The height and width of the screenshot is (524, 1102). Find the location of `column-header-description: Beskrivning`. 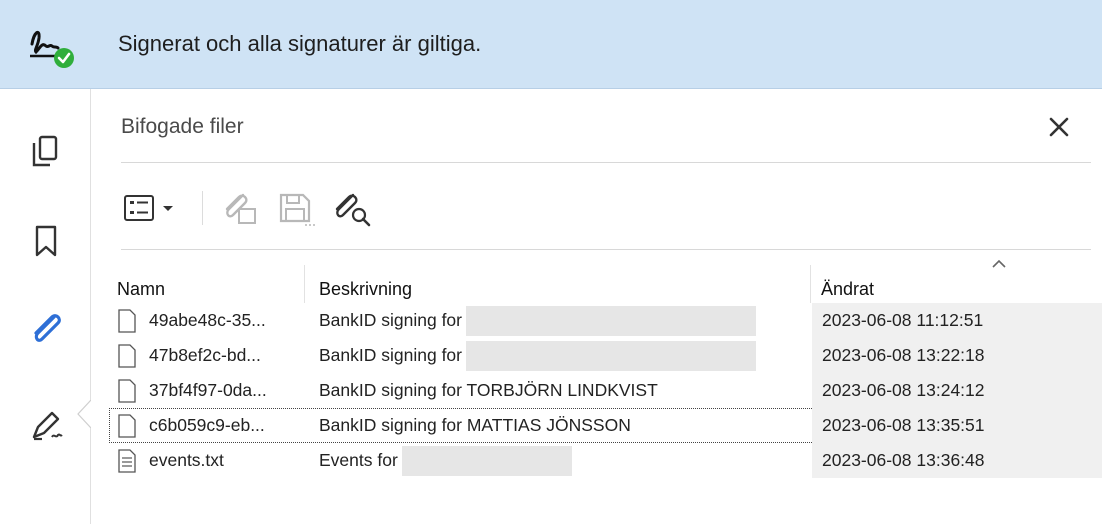

column-header-description: Beskrivning is located at coordinates (558, 284).